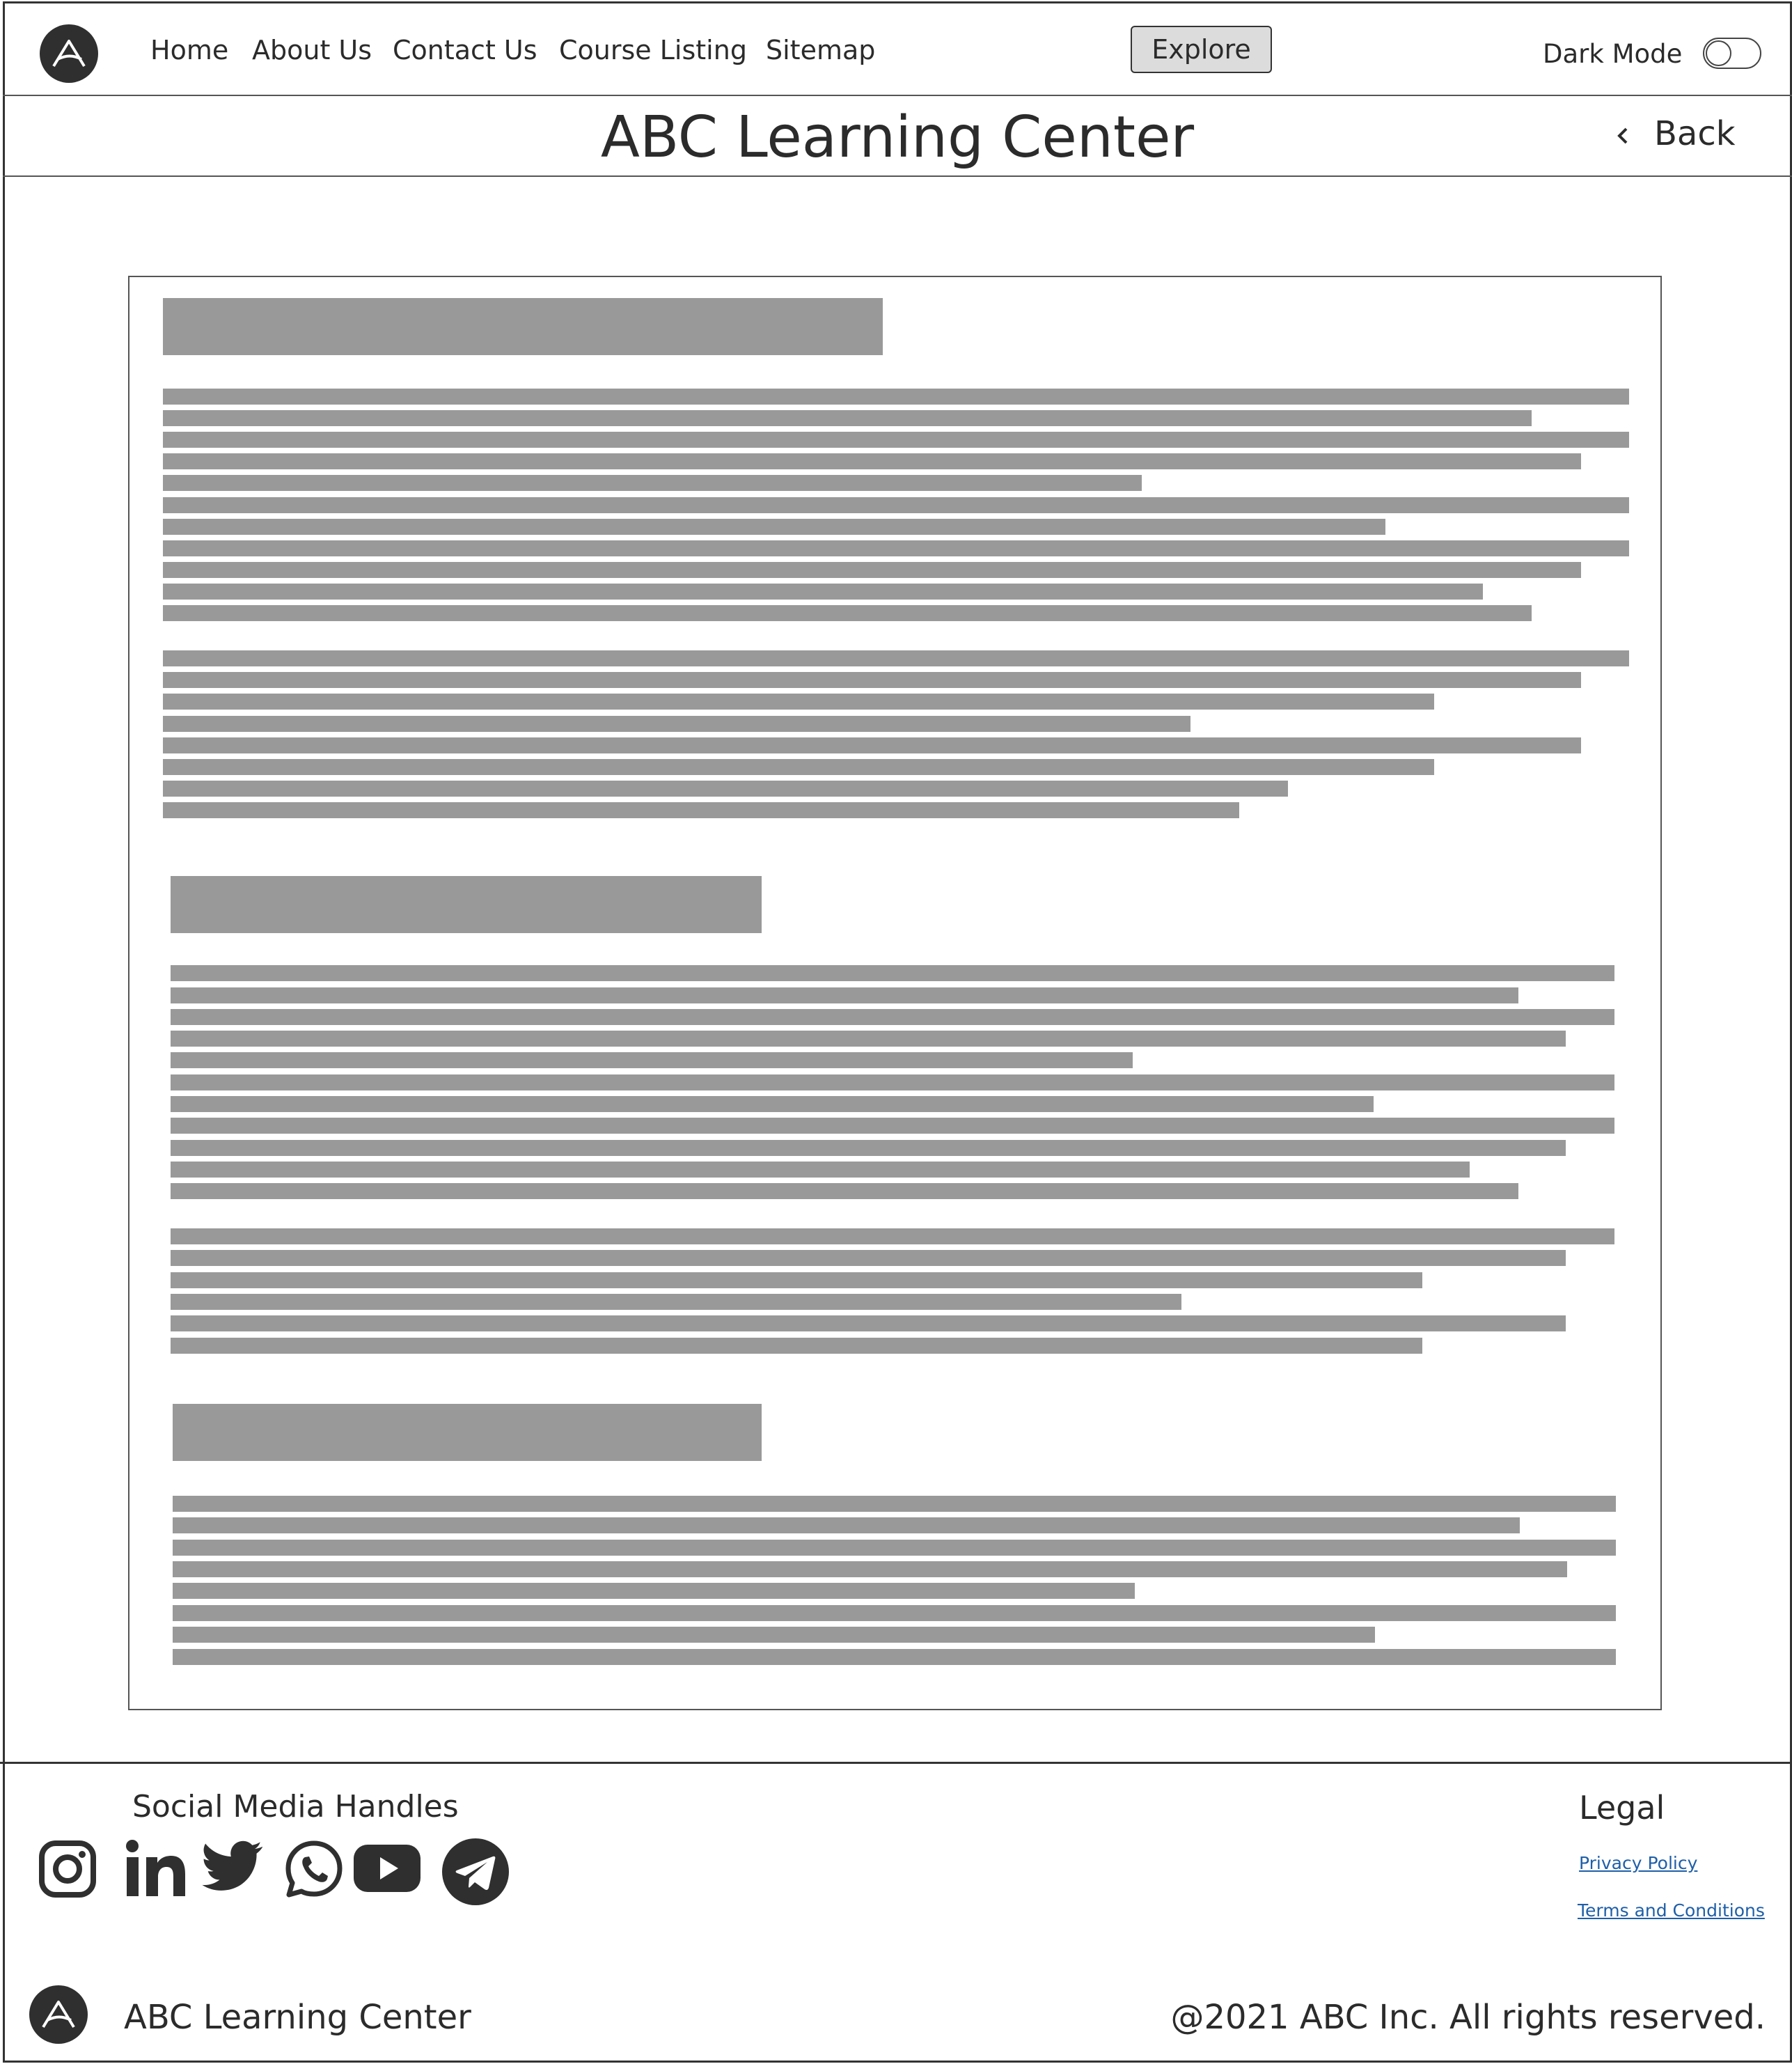  Describe the element at coordinates (465, 50) in the screenshot. I see `nav-contact-us-link: Contact Us` at that location.